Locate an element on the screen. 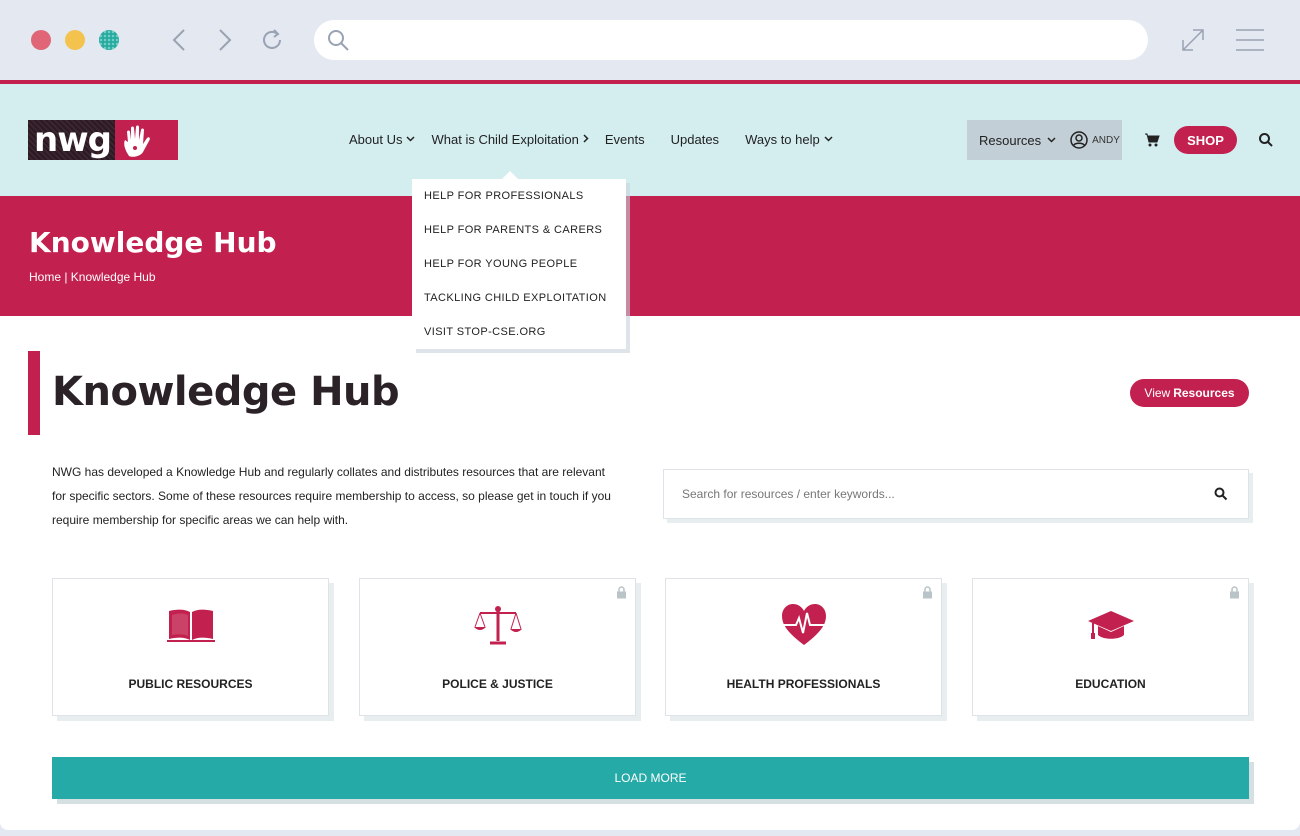  dropdown-item-tackling-child-exploitation: TACKLING CHILD EXPLOITATION is located at coordinates (519, 298).